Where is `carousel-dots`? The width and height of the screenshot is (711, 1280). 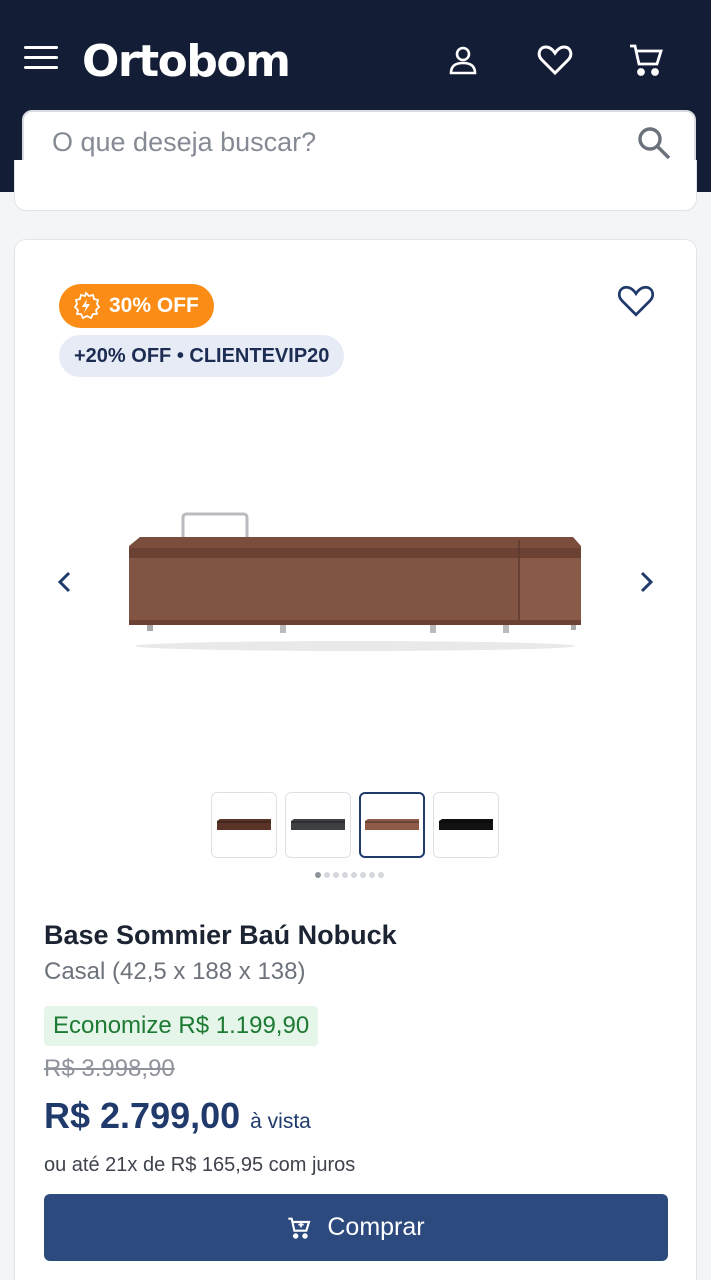 carousel-dots is located at coordinates (349, 875).